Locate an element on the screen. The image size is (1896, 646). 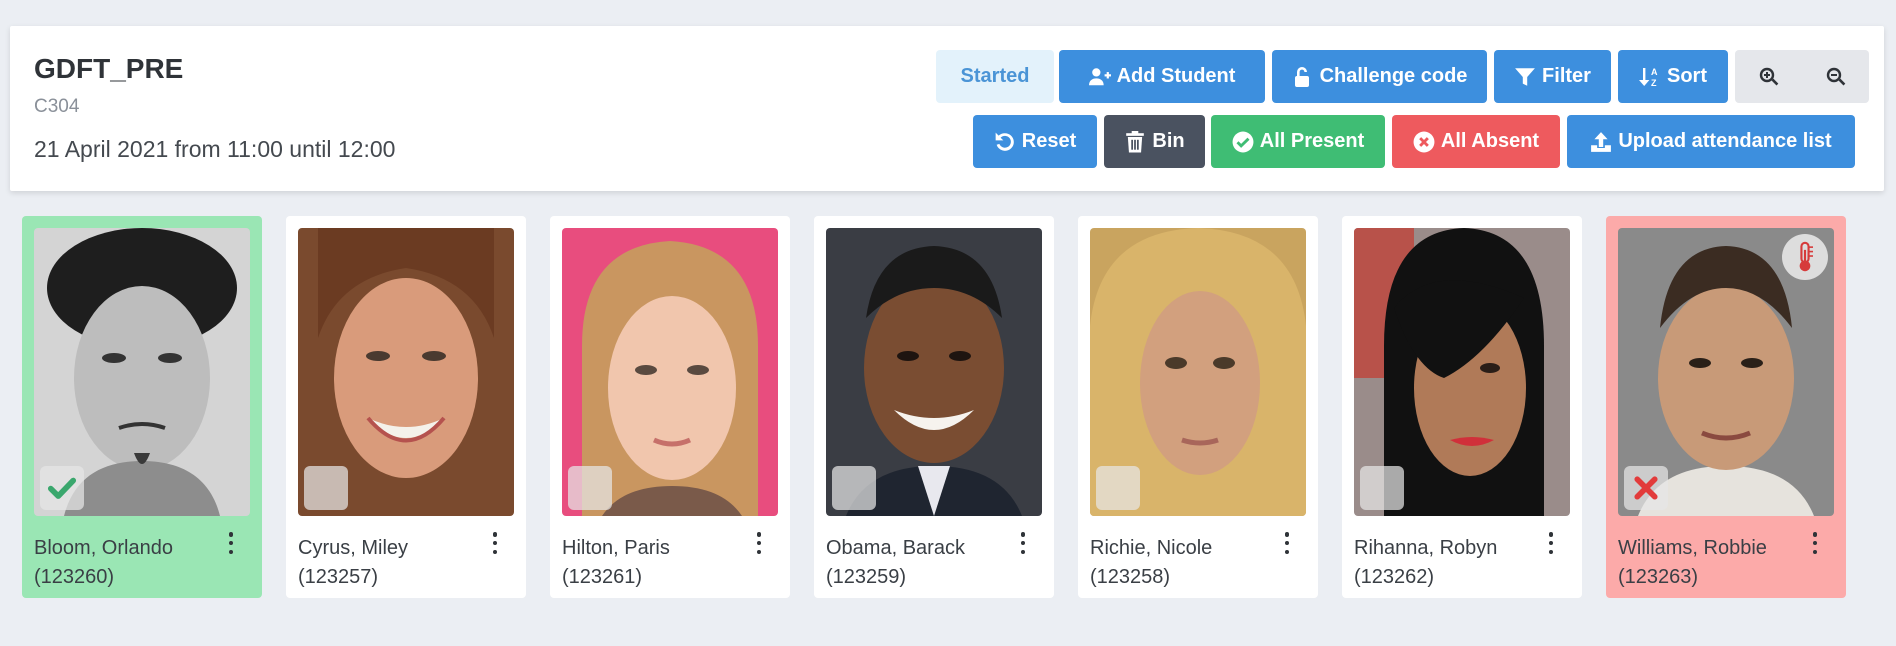
exam-room: C304 is located at coordinates (57, 106).